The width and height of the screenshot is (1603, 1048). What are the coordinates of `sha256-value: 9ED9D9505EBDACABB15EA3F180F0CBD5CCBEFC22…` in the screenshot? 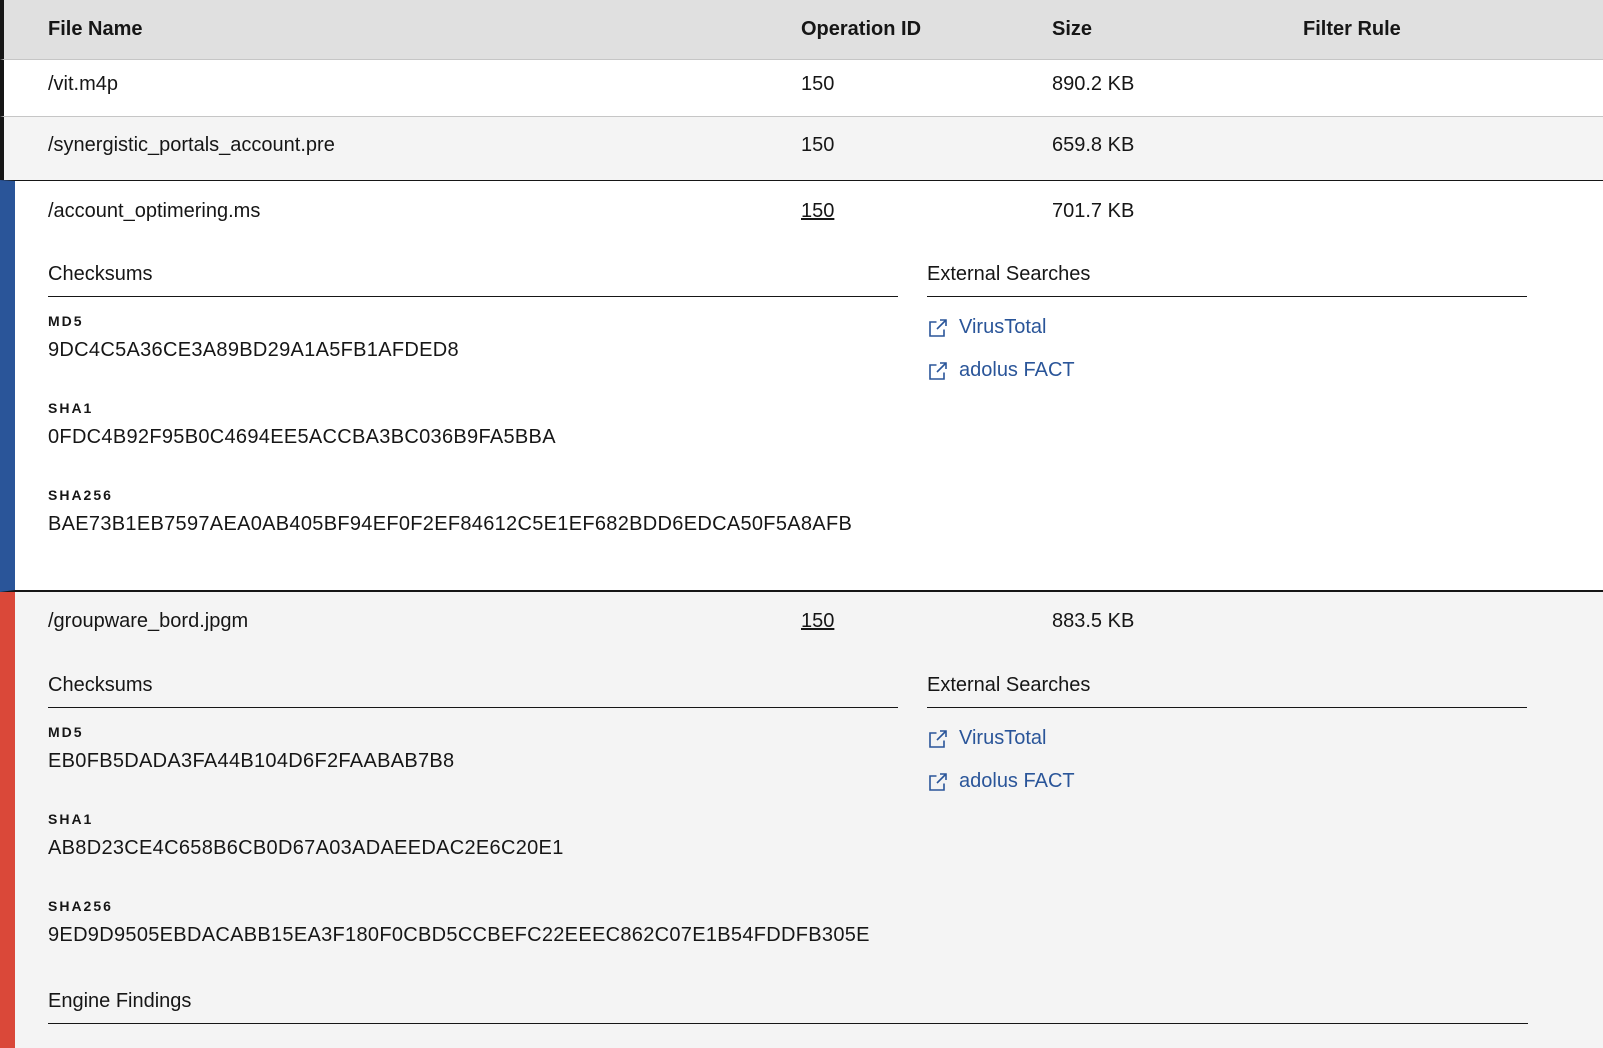 It's located at (459, 935).